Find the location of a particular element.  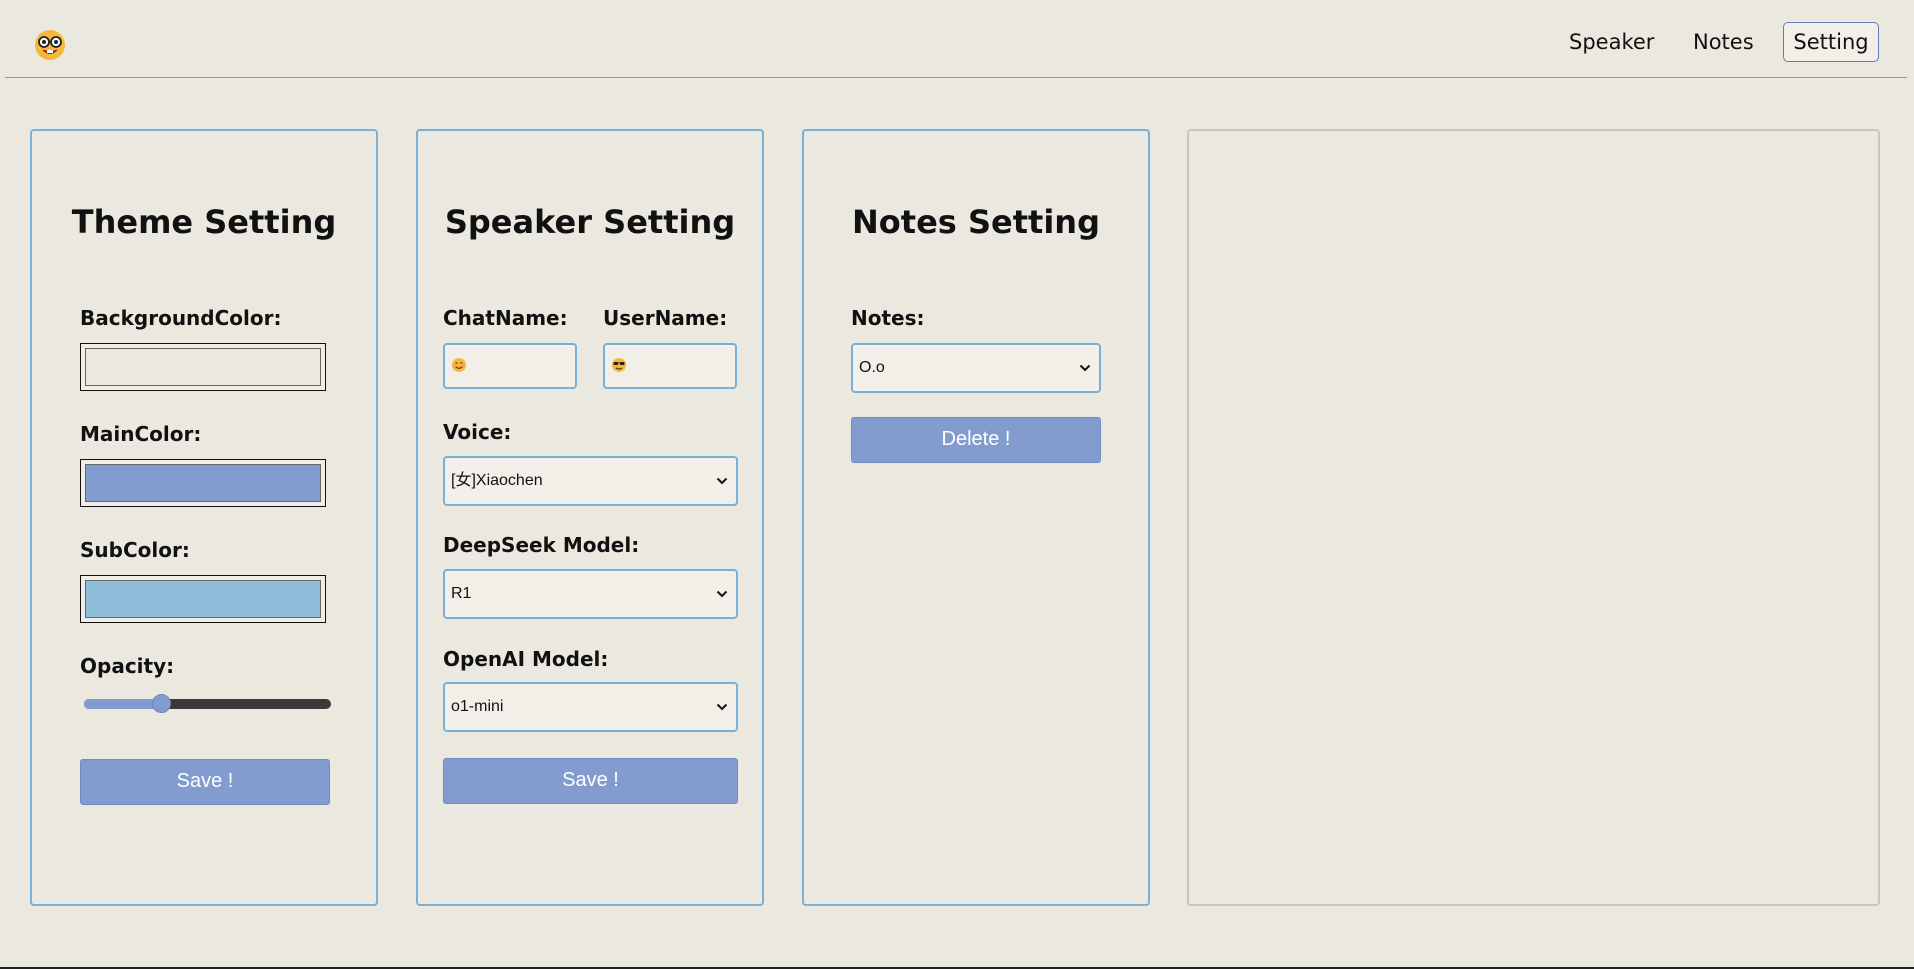

notes-setting-title: Notes Setting is located at coordinates (976, 222).